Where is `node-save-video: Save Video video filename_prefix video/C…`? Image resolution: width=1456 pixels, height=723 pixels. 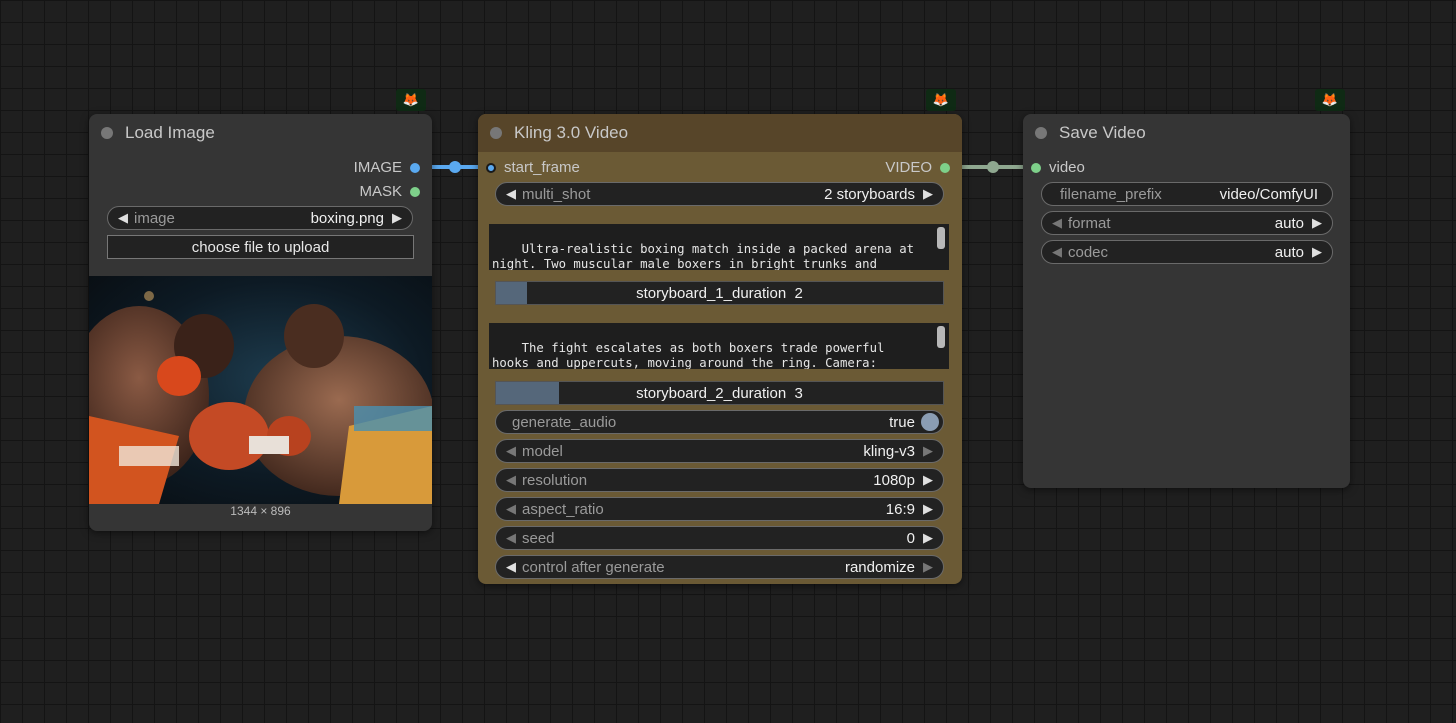
node-save-video: Save Video video filename_prefix video/C… is located at coordinates (1186, 301).